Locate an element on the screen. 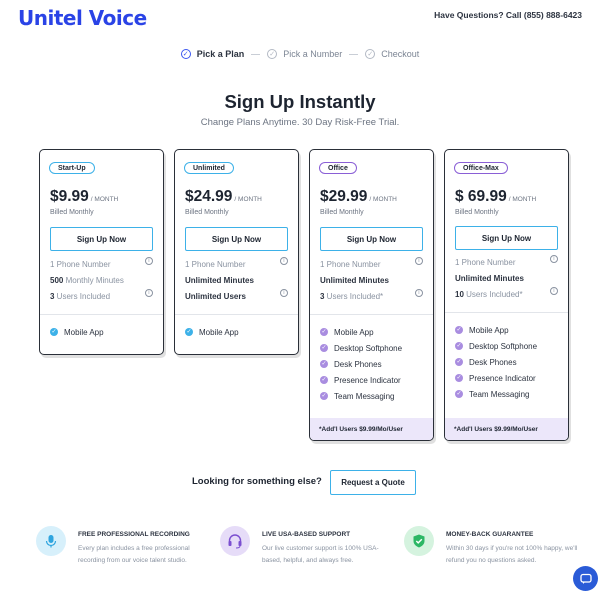 The width and height of the screenshot is (600, 600). logo: Unitel Voice is located at coordinates (82, 18).